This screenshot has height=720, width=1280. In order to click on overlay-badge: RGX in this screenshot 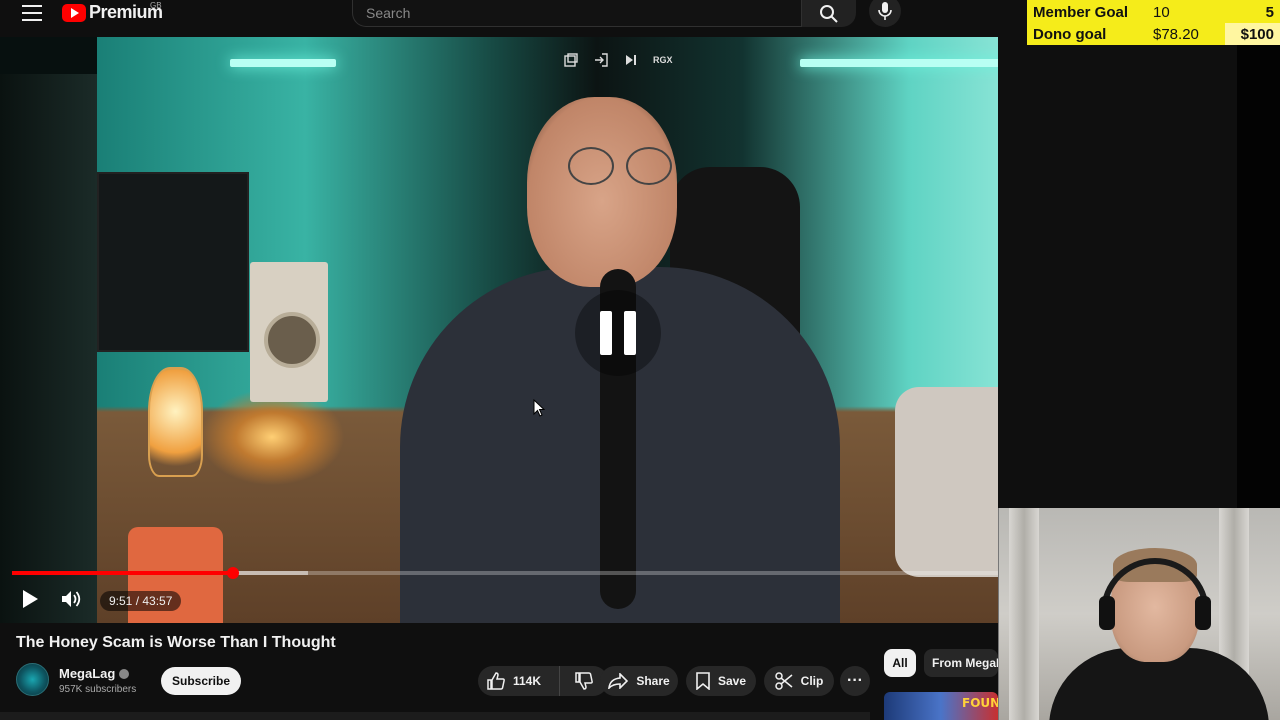, I will do `click(663, 60)`.